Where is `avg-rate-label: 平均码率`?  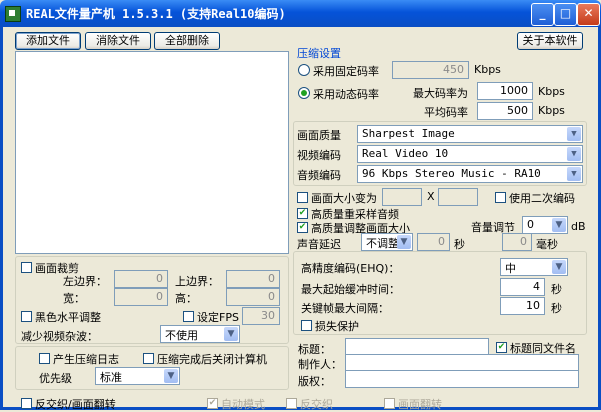
avg-rate-label: 平均码率 is located at coordinates (446, 112).